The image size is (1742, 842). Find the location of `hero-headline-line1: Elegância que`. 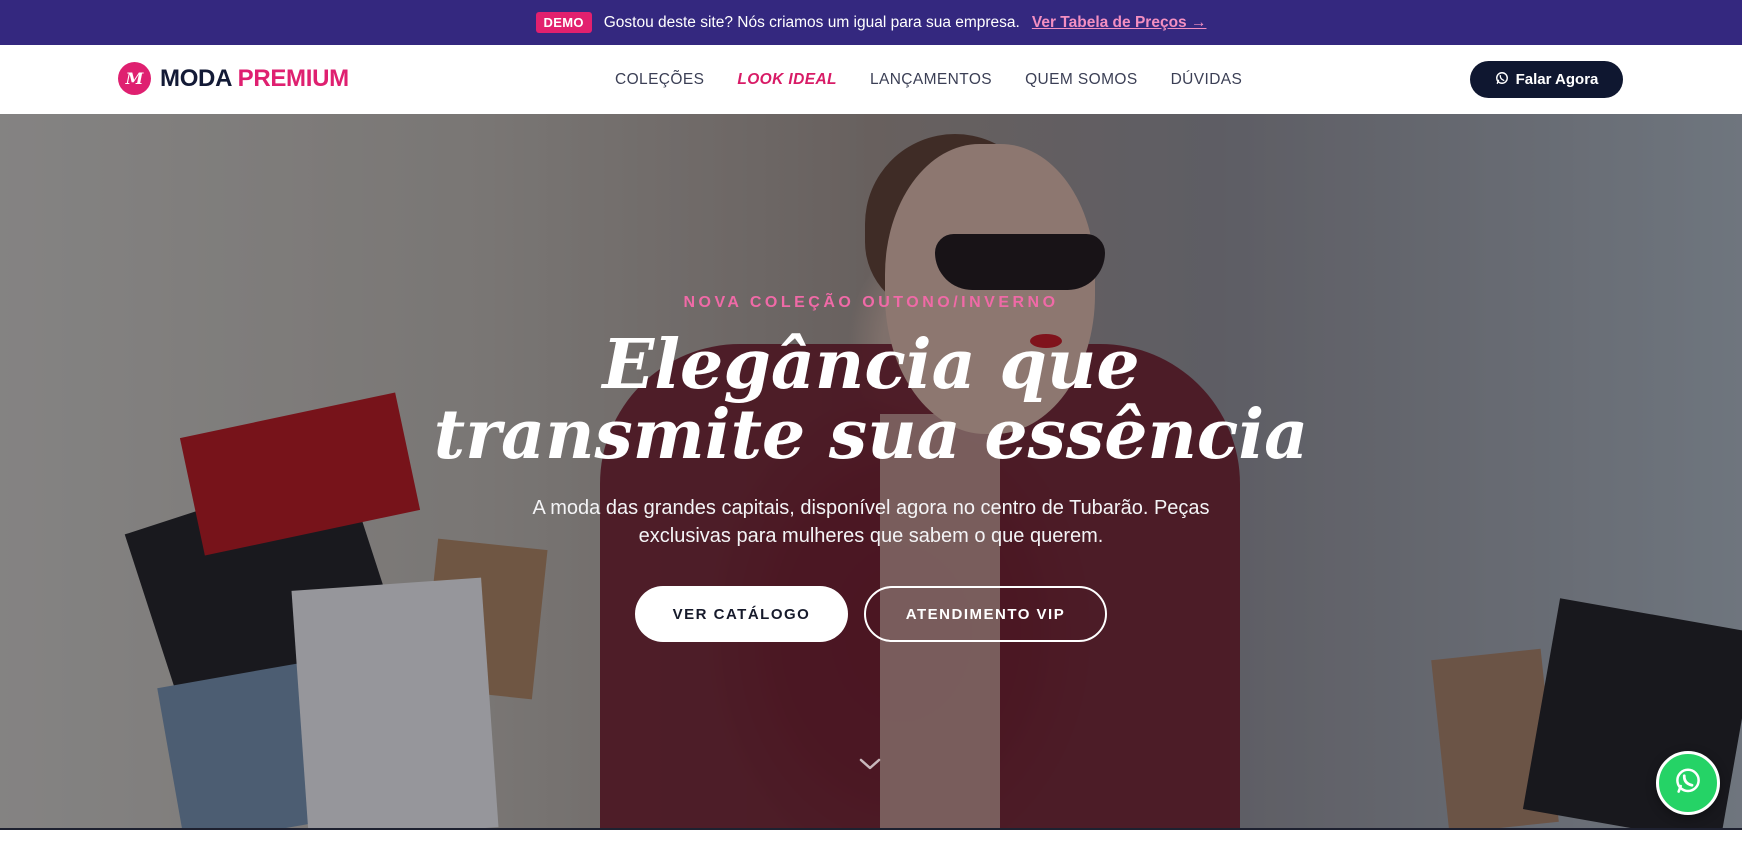

hero-headline-line1: Elegância que is located at coordinates (871, 365).